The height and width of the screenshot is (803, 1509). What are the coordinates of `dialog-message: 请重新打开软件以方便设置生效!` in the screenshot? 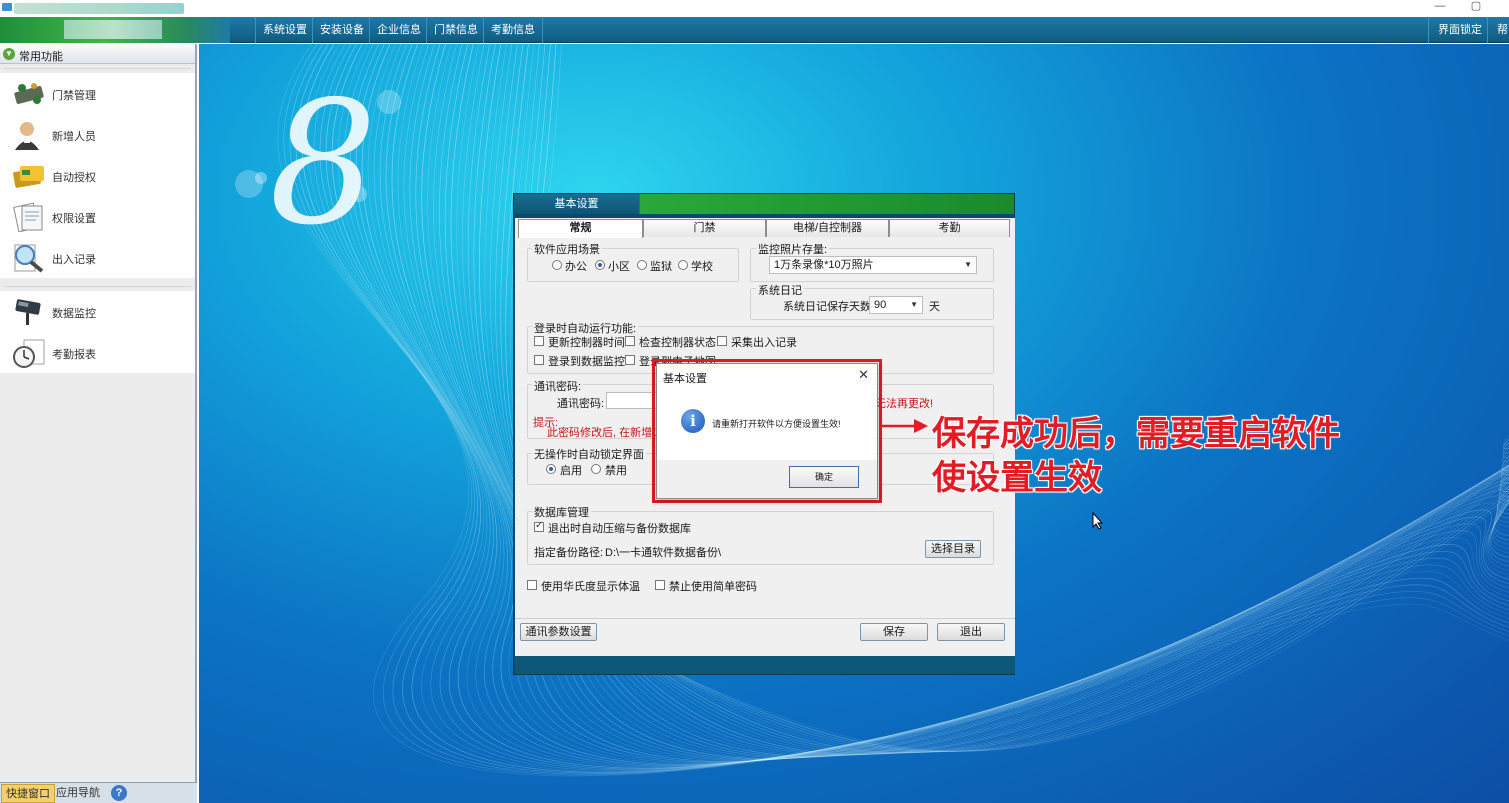 It's located at (776, 424).